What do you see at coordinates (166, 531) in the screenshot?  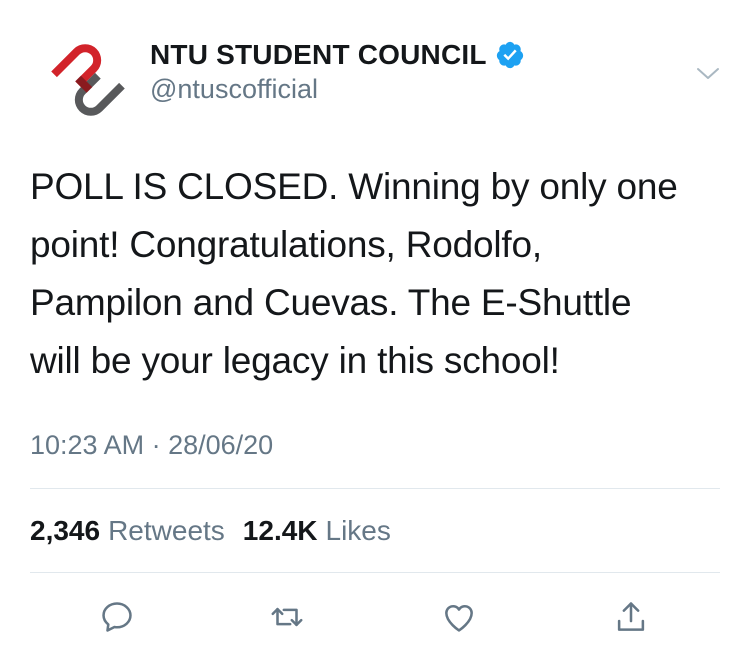 I see `retweets-label: Retweets` at bounding box center [166, 531].